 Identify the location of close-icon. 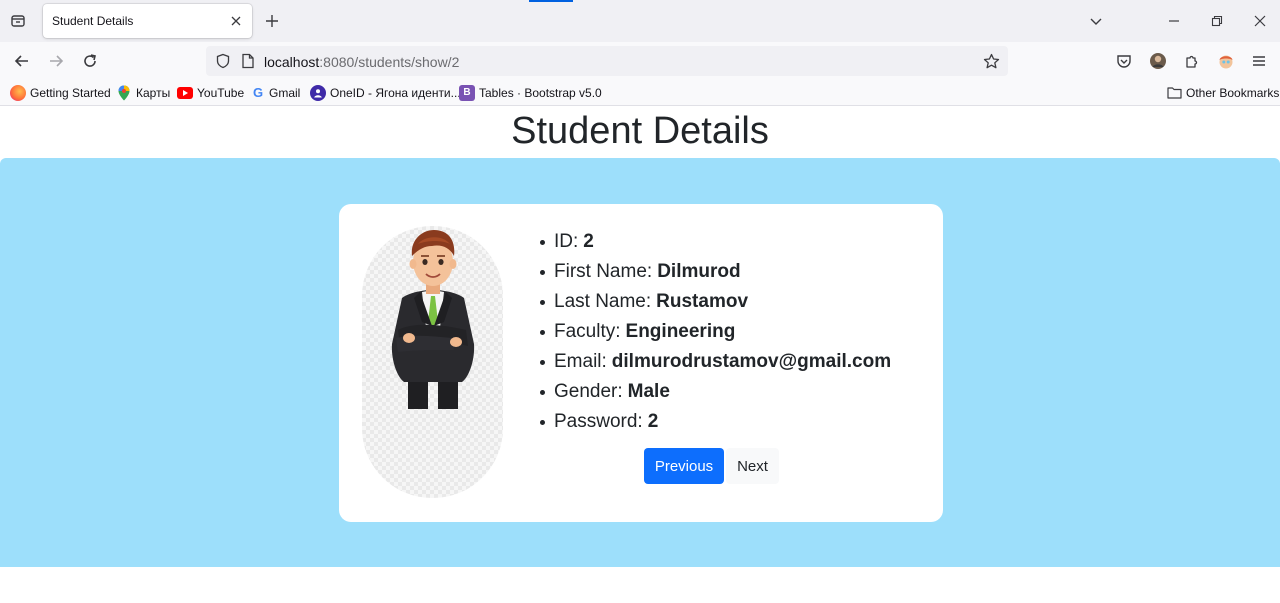
(236, 21).